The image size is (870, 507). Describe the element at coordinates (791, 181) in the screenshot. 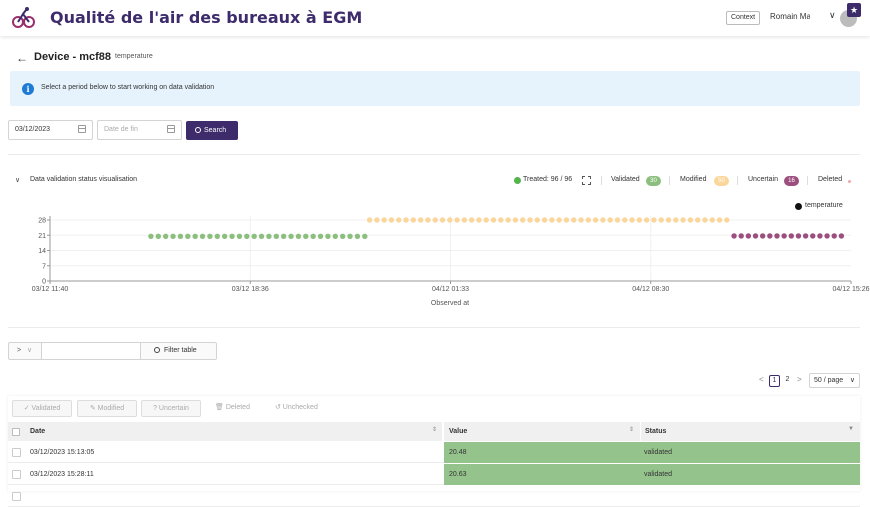

I see `uncertain-count-badge: 16` at that location.